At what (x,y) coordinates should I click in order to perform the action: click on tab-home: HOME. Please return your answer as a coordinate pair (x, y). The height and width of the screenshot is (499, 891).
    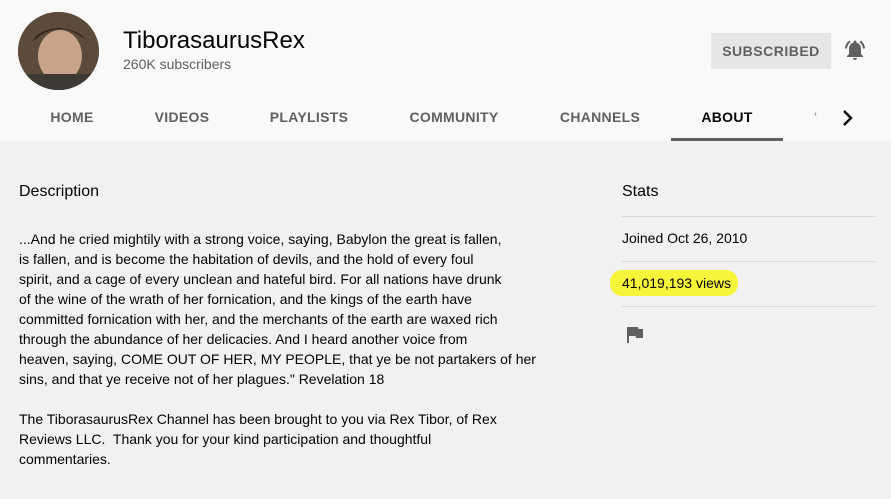
    Looking at the image, I should click on (72, 119).